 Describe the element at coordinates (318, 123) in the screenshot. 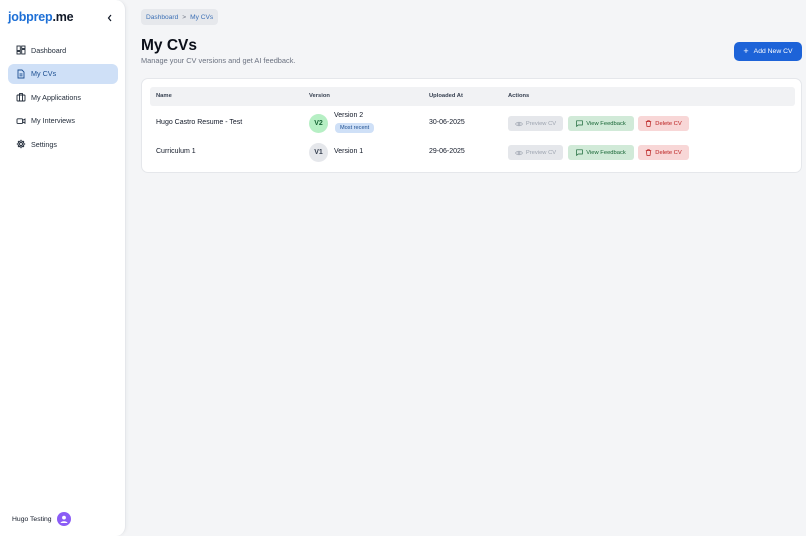

I see `version-badge: V2` at that location.